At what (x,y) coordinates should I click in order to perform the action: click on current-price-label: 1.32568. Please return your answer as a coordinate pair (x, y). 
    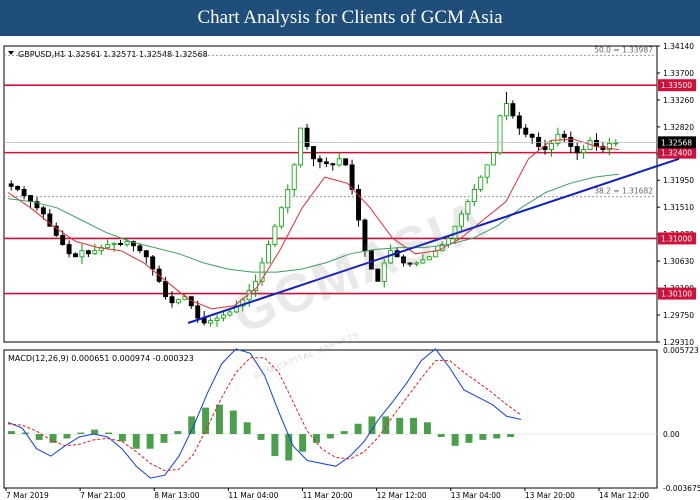
    Looking at the image, I should click on (676, 142).